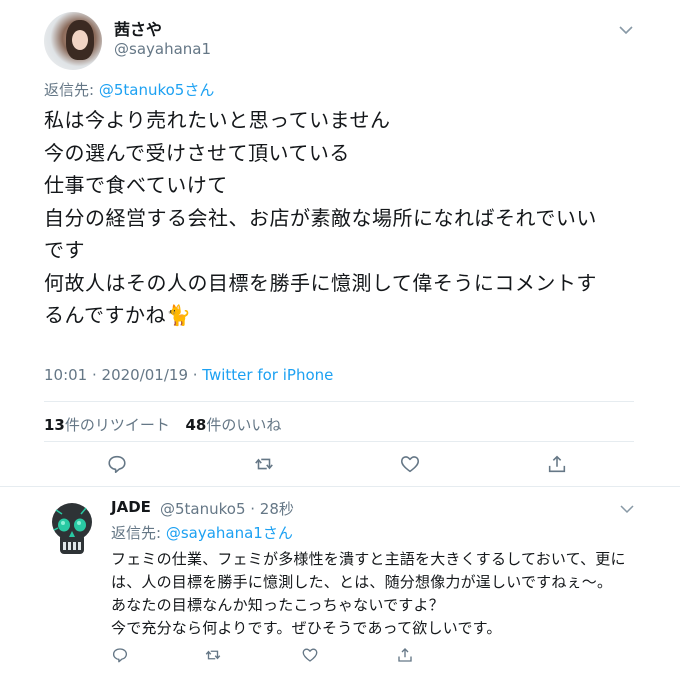  Describe the element at coordinates (117, 425) in the screenshot. I see `retweets-label: 件のリツイート` at that location.